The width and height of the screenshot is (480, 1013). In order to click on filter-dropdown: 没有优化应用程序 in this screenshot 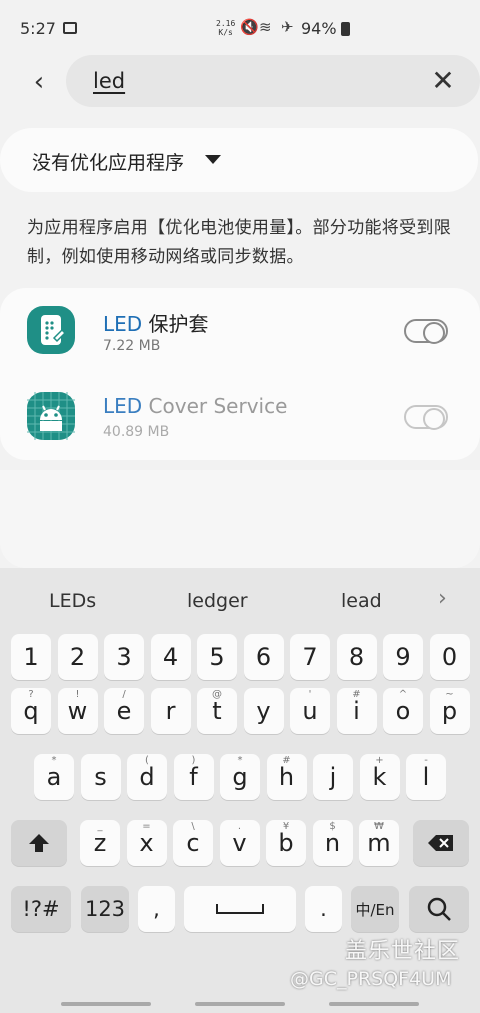, I will do `click(239, 160)`.